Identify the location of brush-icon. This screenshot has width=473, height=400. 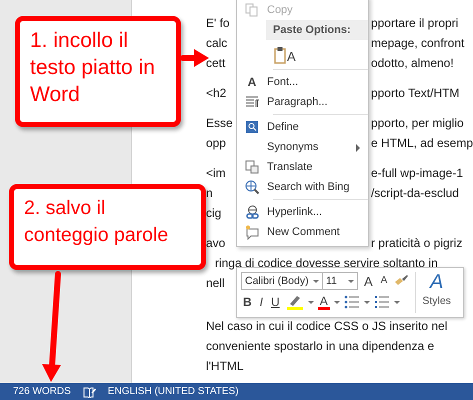
(401, 281).